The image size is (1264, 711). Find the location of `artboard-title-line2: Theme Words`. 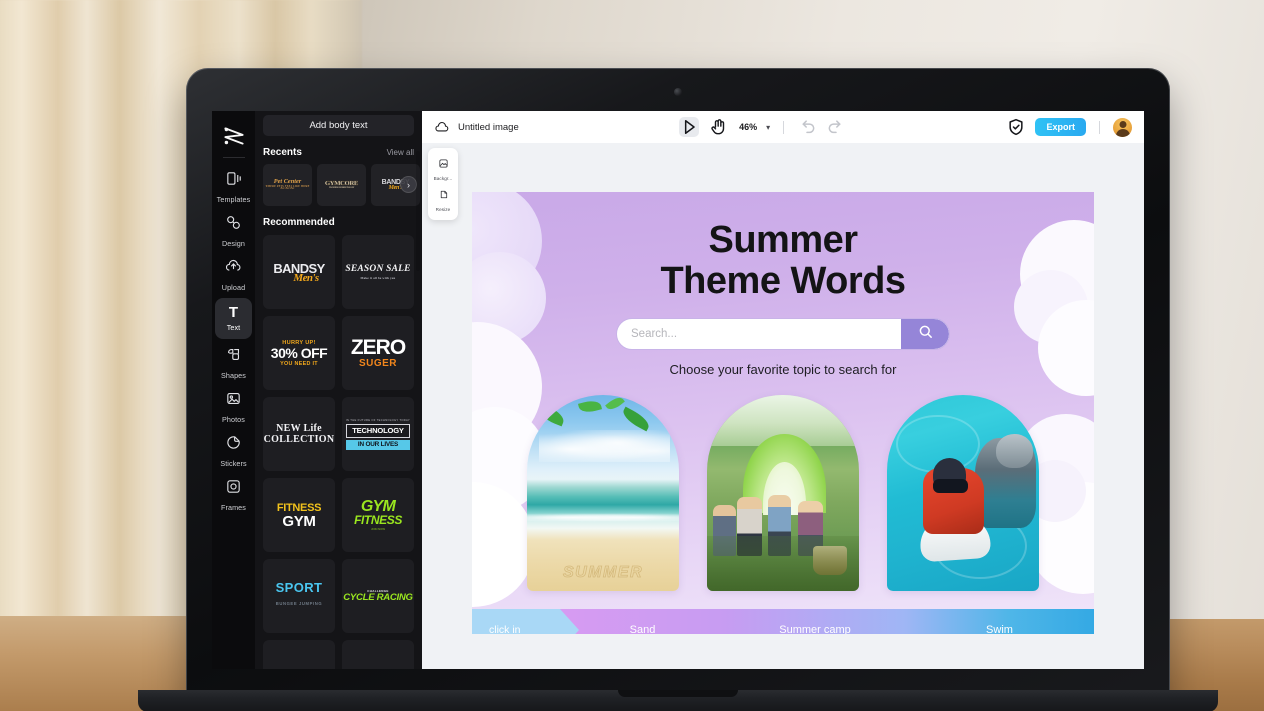

artboard-title-line2: Theme Words is located at coordinates (783, 281).